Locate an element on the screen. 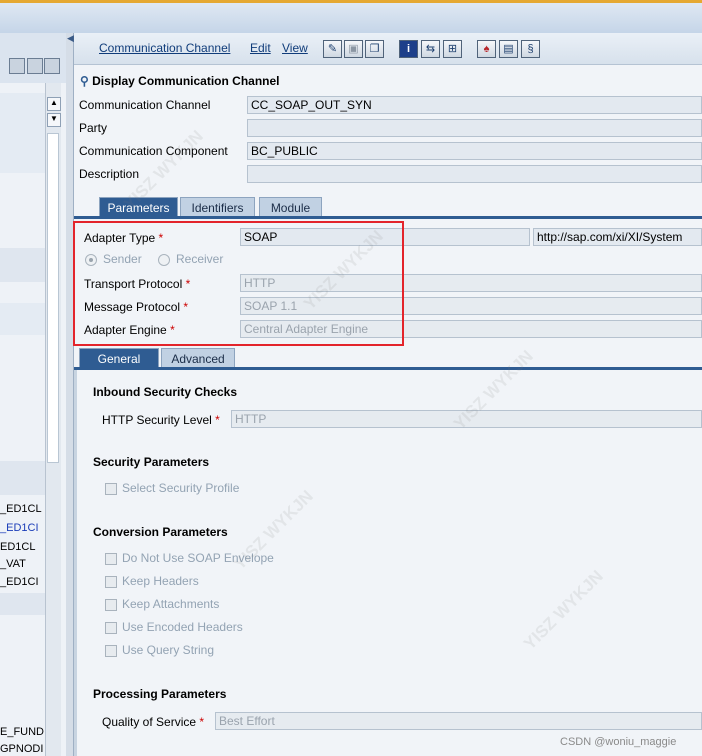 The image size is (702, 756). panel-edge is located at coordinates (75, 563).